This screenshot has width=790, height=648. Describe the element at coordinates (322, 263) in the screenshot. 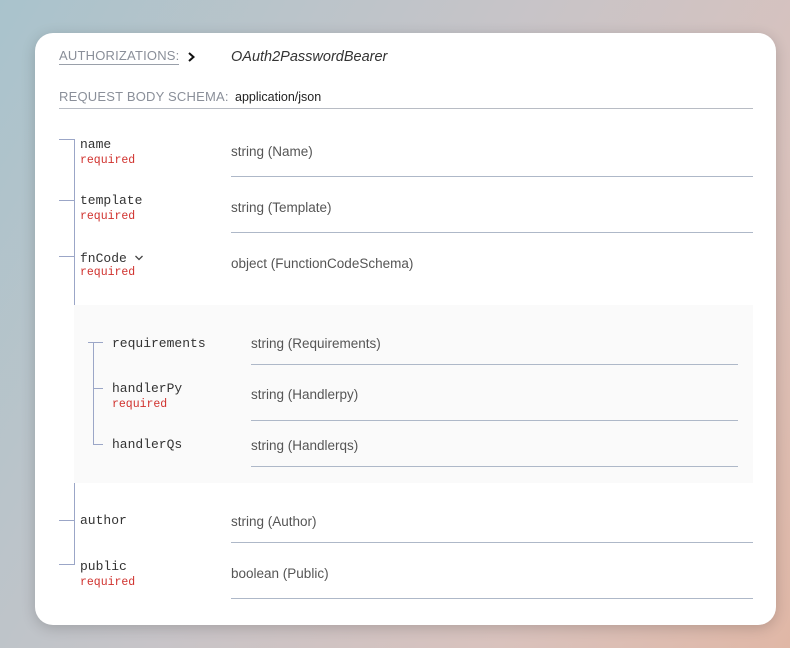

I see `field-type-fncode: object (FunctionCodeSchema)` at that location.